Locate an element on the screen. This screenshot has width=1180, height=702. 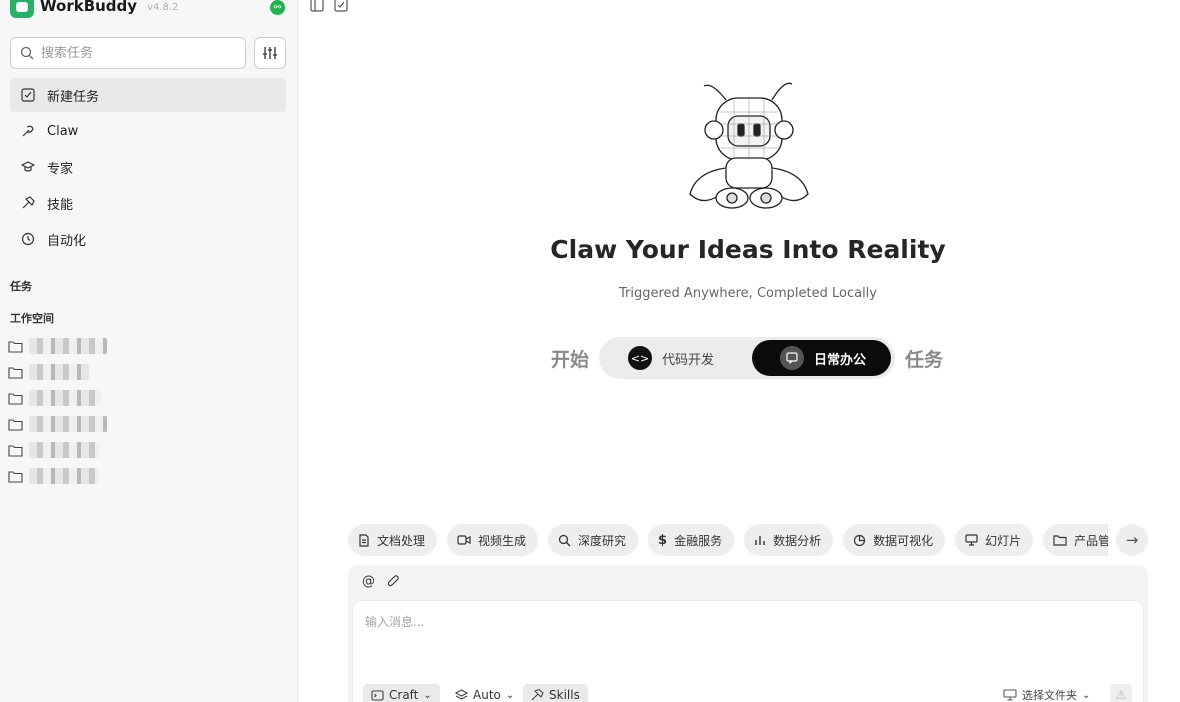
chip-label: 金融服务 is located at coordinates (698, 540).